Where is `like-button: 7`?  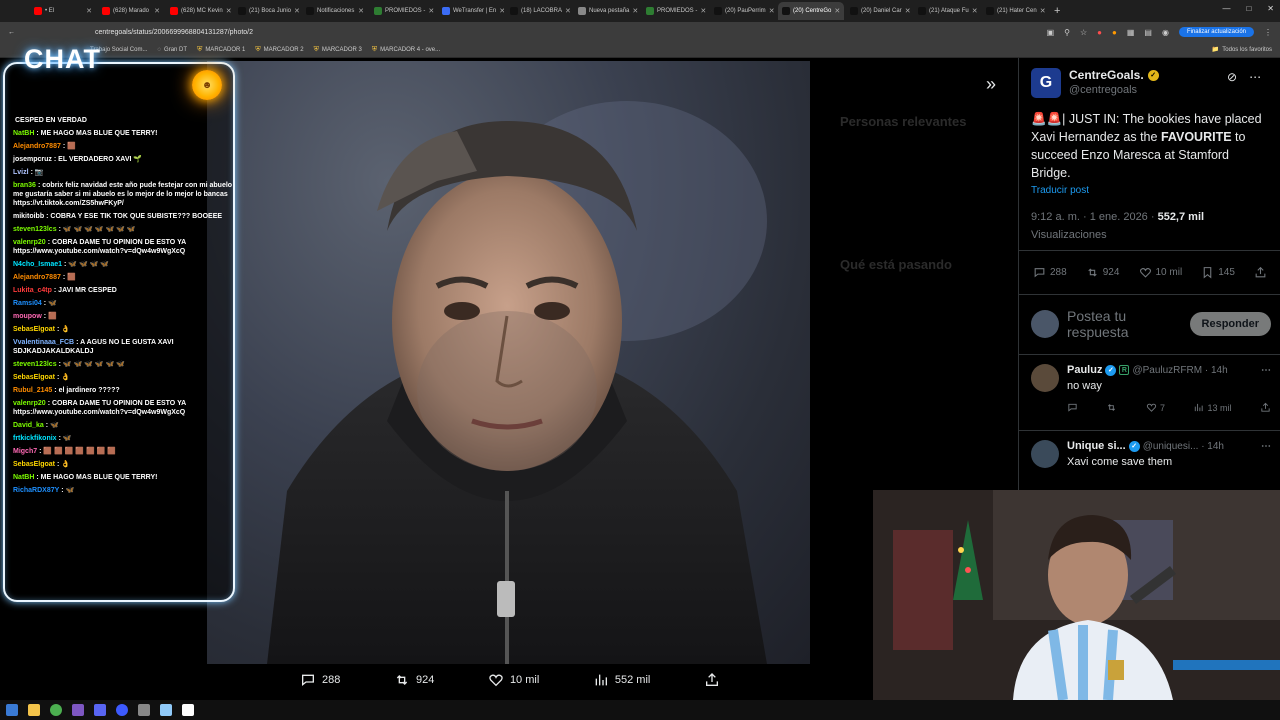
like-button: 7 is located at coordinates (1155, 407).